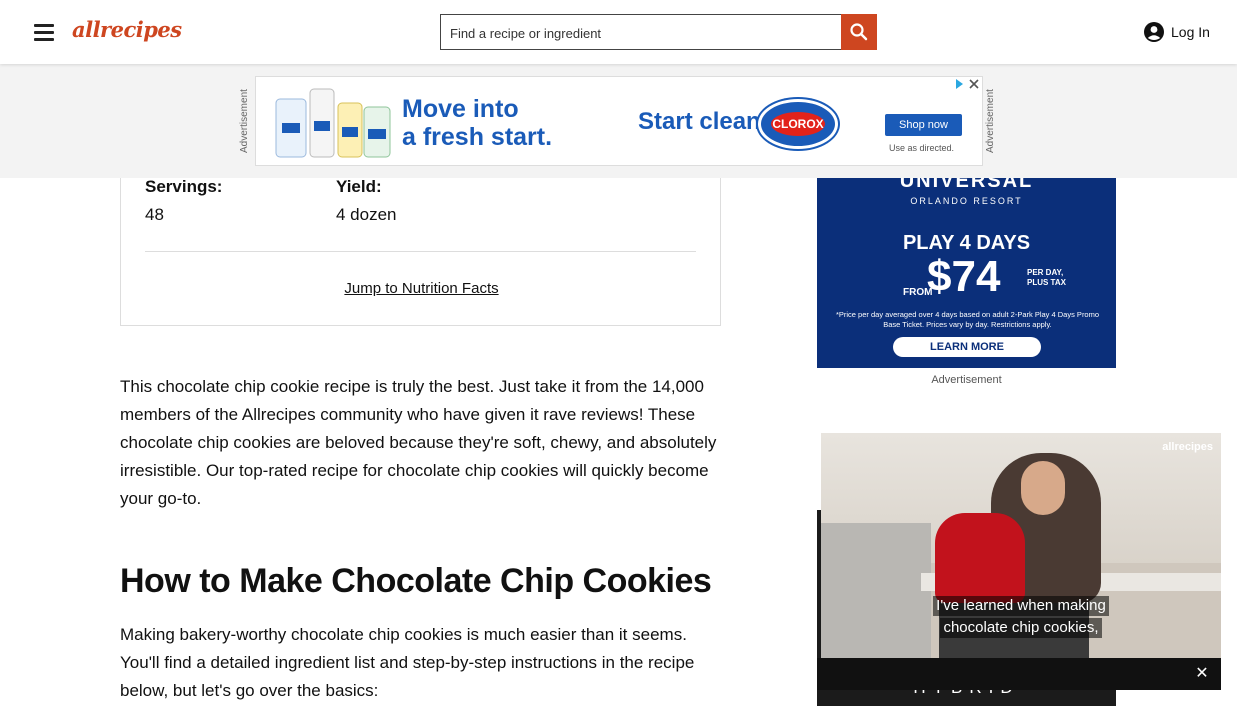 The width and height of the screenshot is (1237, 706). I want to click on login-label: Log In, so click(1190, 32).